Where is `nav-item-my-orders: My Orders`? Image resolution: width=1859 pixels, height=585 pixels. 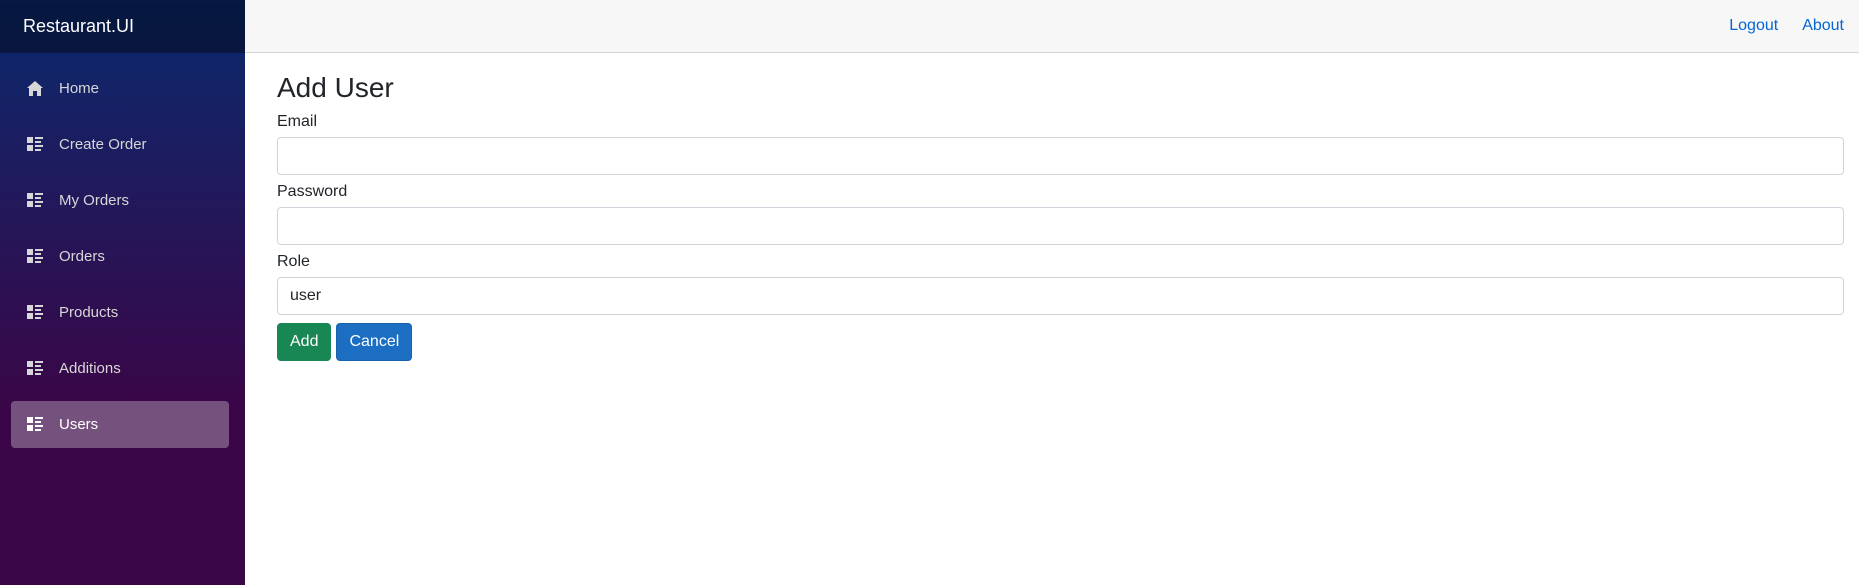 nav-item-my-orders: My Orders is located at coordinates (120, 200).